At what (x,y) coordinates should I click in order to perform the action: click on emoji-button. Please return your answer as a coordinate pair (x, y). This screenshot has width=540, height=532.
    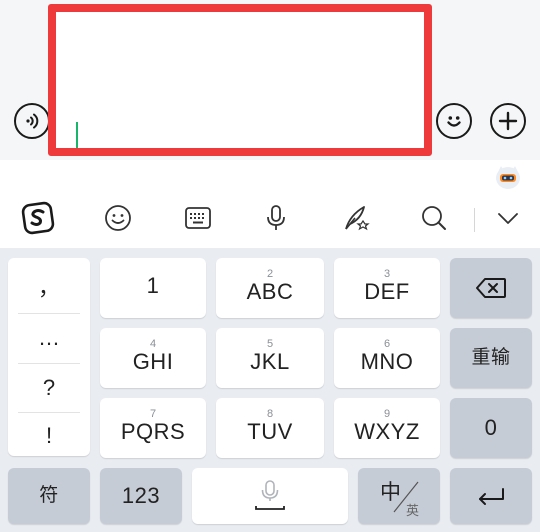
    Looking at the image, I should click on (454, 121).